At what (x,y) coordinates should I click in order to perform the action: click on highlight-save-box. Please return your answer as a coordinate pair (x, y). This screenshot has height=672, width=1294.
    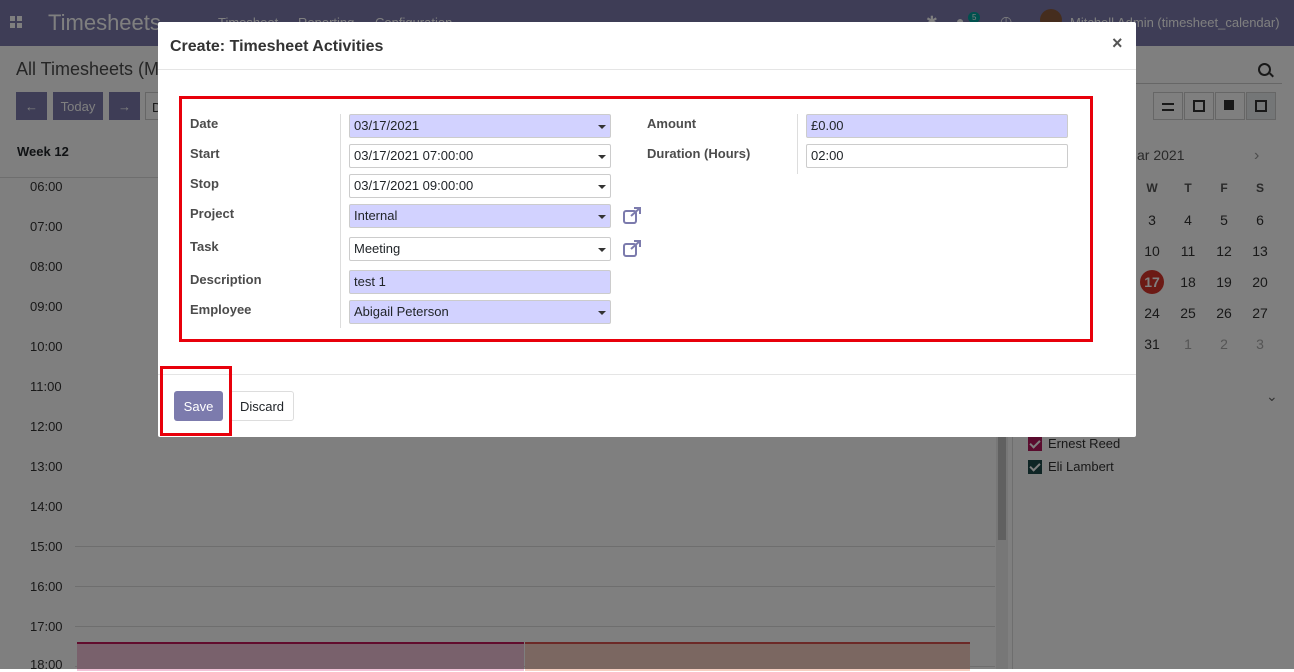
    Looking at the image, I should click on (196, 401).